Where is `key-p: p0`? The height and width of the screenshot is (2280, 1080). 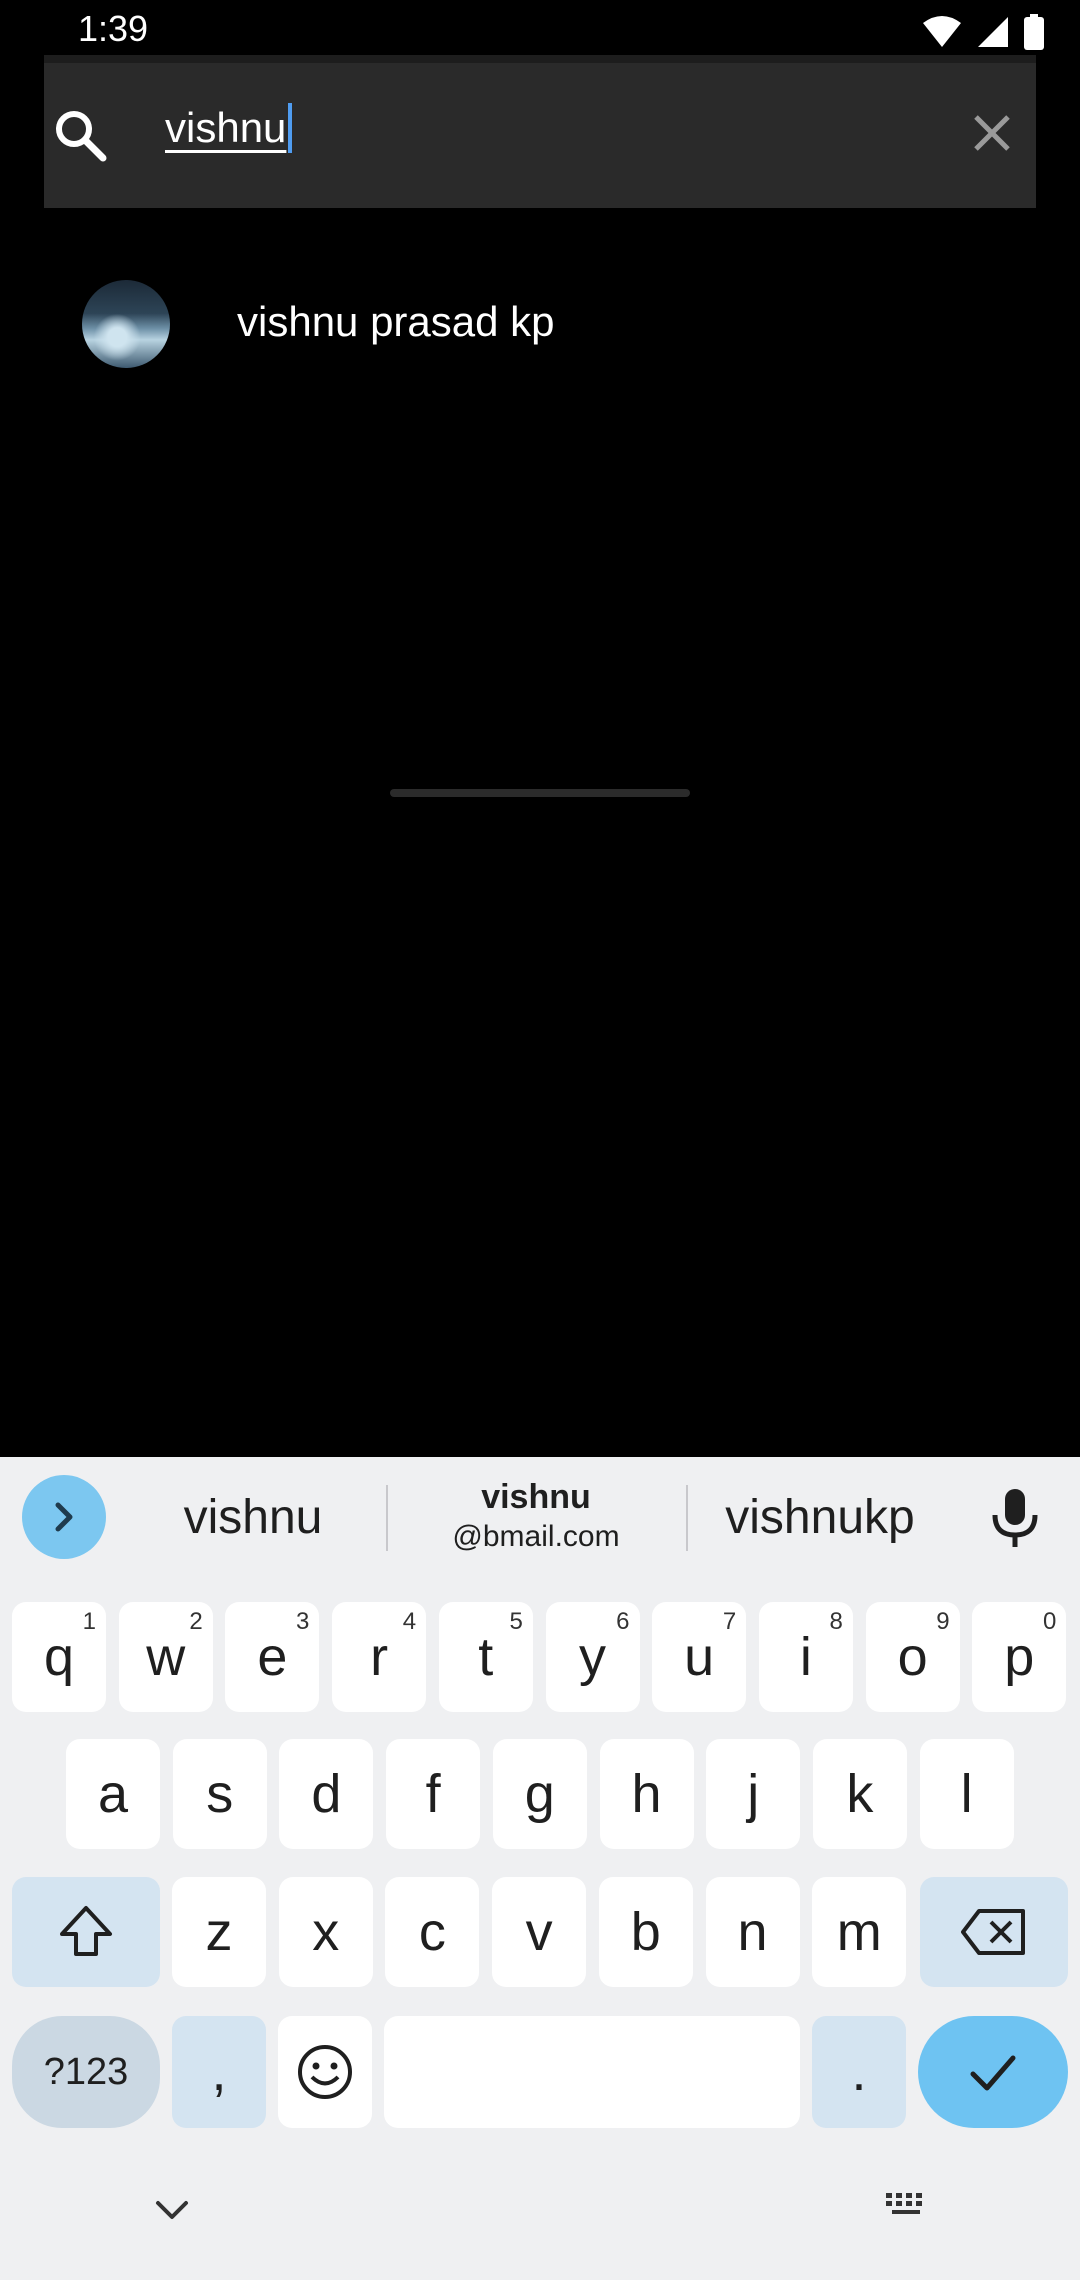 key-p: p0 is located at coordinates (1019, 1657).